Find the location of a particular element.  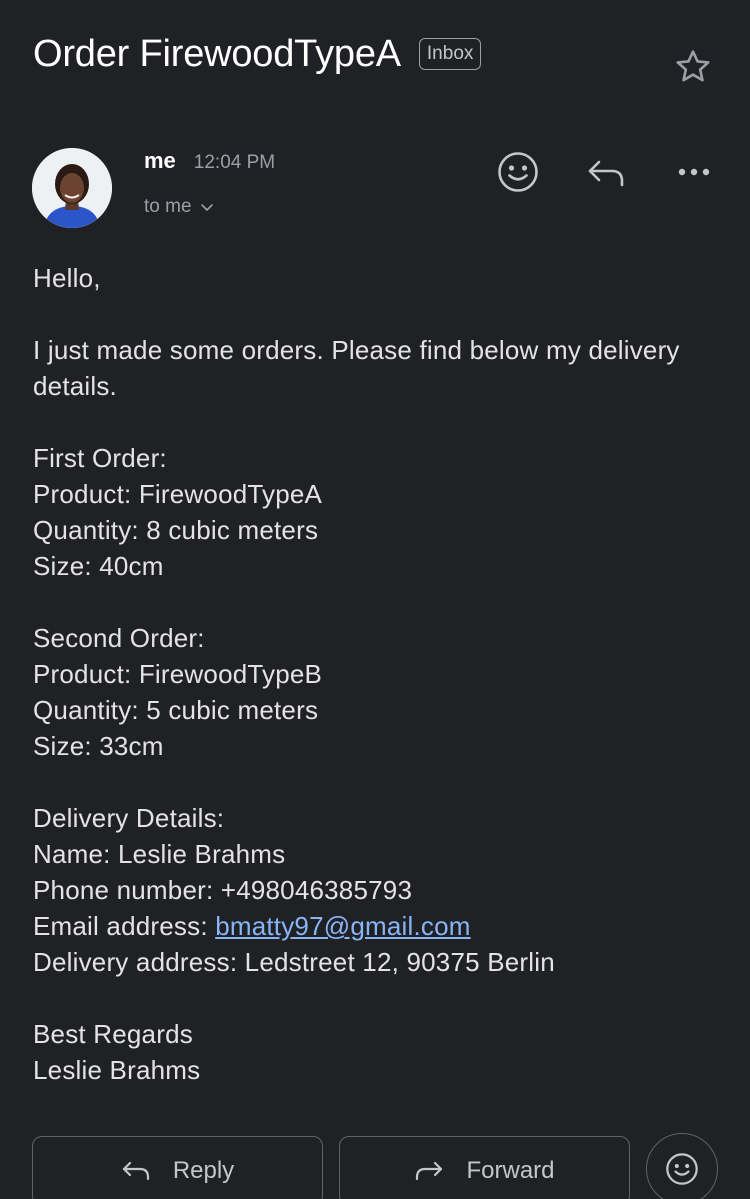

react-emoji-button is located at coordinates (682, 1166).